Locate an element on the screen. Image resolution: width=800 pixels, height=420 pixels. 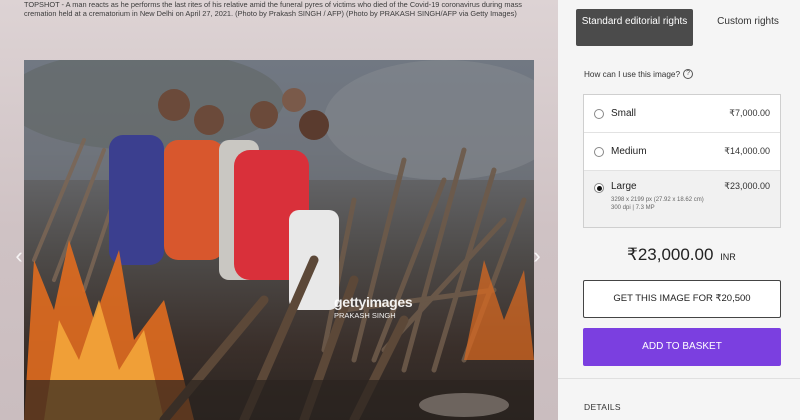
previous-image-arrow: ‹ is located at coordinates (19, 256).